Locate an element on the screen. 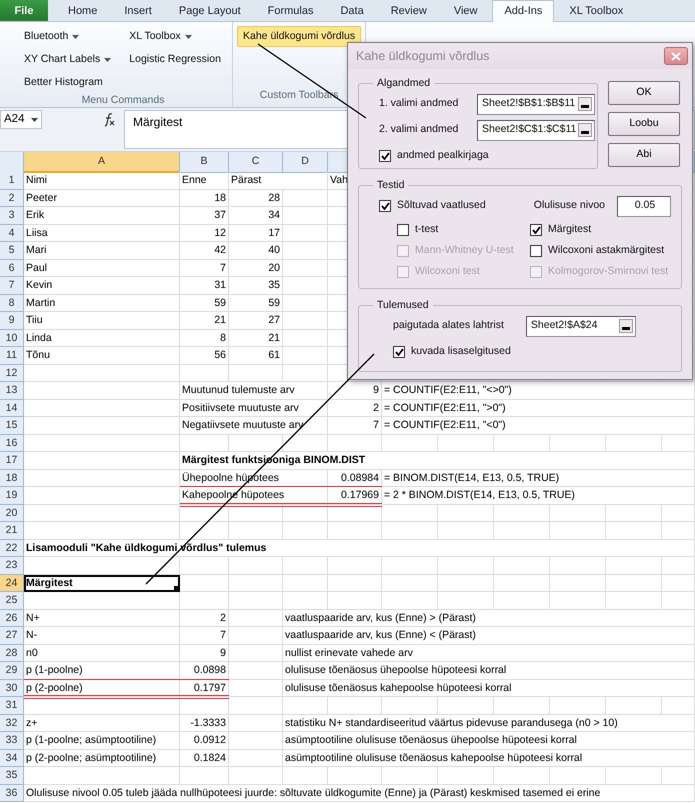 This screenshot has width=695, height=803. selected-cell: Märgitest is located at coordinates (102, 583).